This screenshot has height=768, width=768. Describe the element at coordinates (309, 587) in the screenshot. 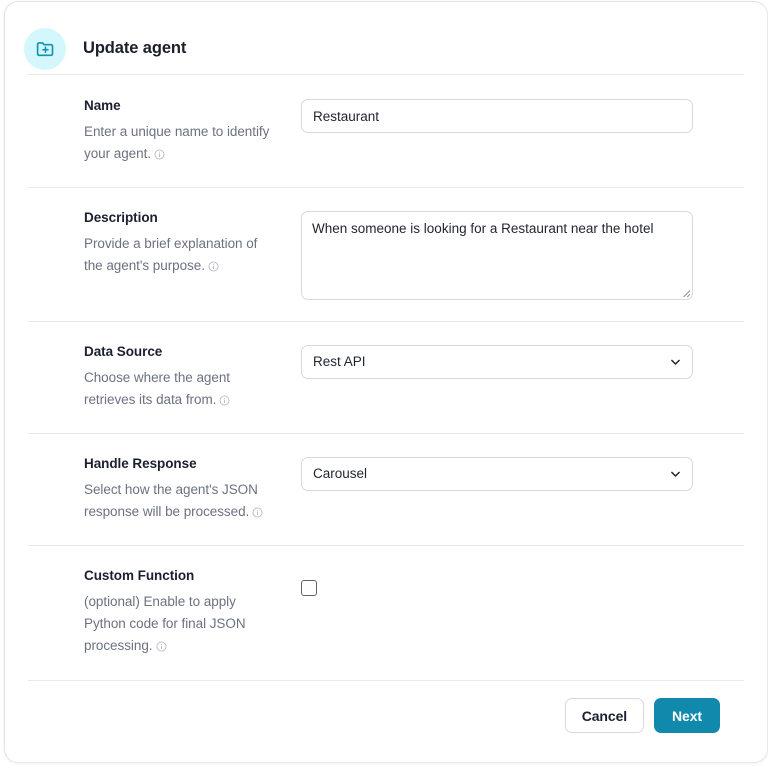

I see `custom-function-checkbox` at that location.